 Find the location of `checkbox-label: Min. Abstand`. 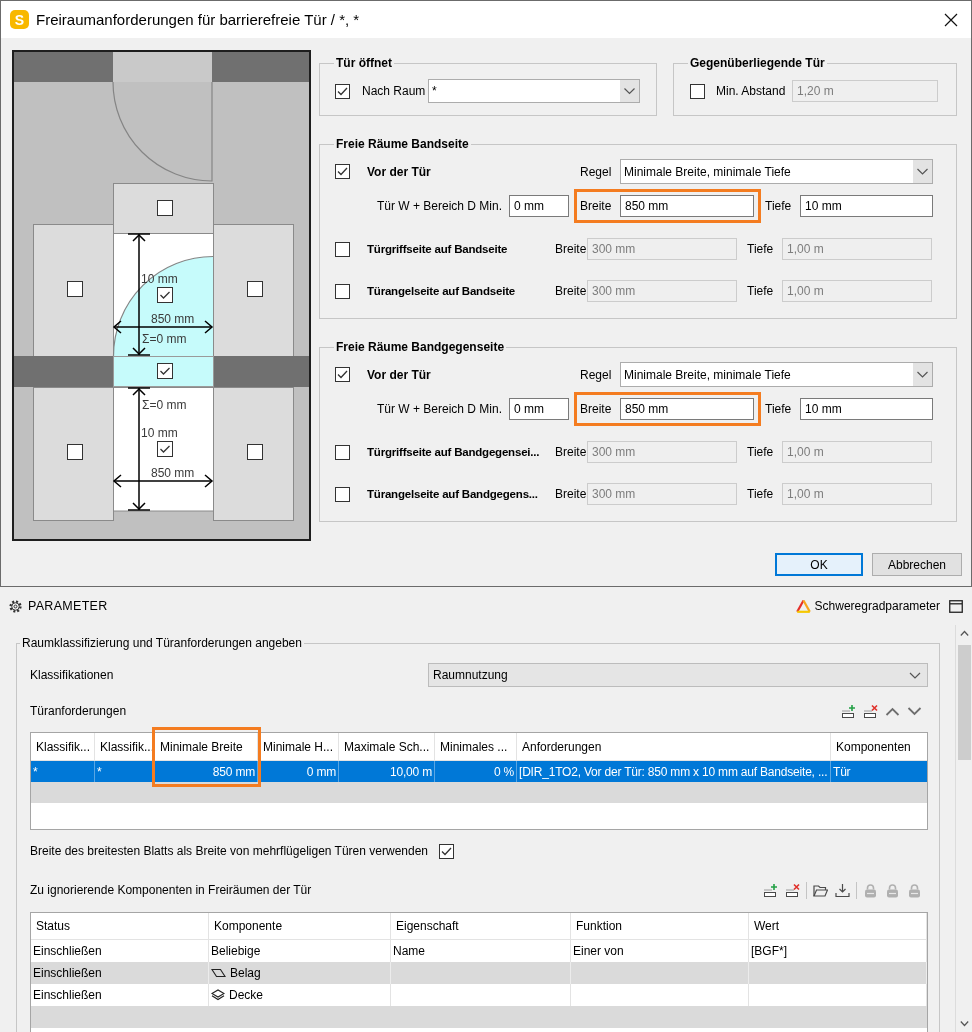

checkbox-label: Min. Abstand is located at coordinates (751, 91).